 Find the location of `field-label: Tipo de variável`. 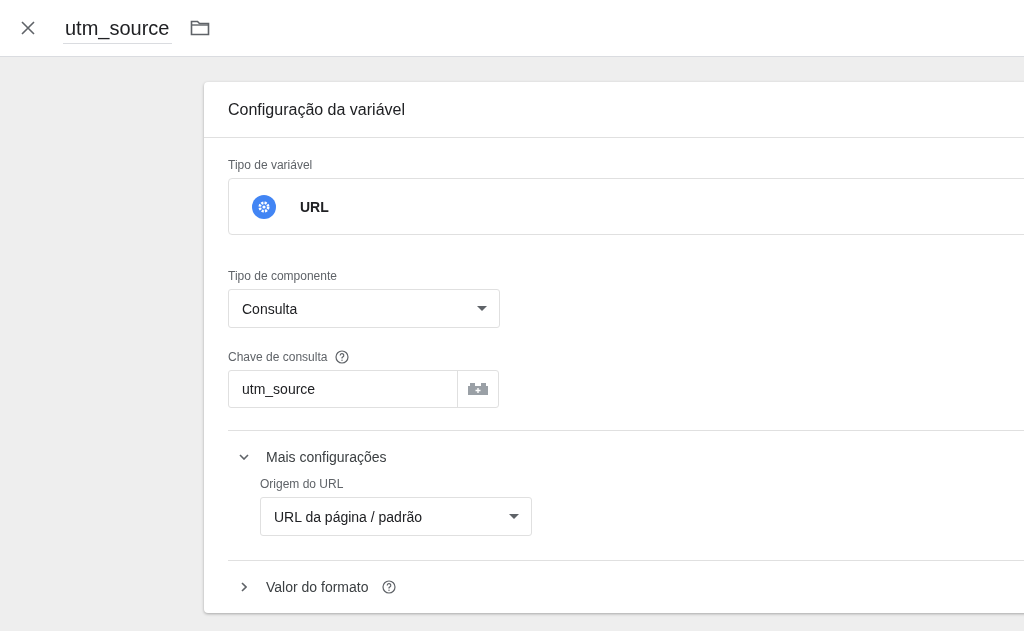

field-label: Tipo de variável is located at coordinates (270, 165).